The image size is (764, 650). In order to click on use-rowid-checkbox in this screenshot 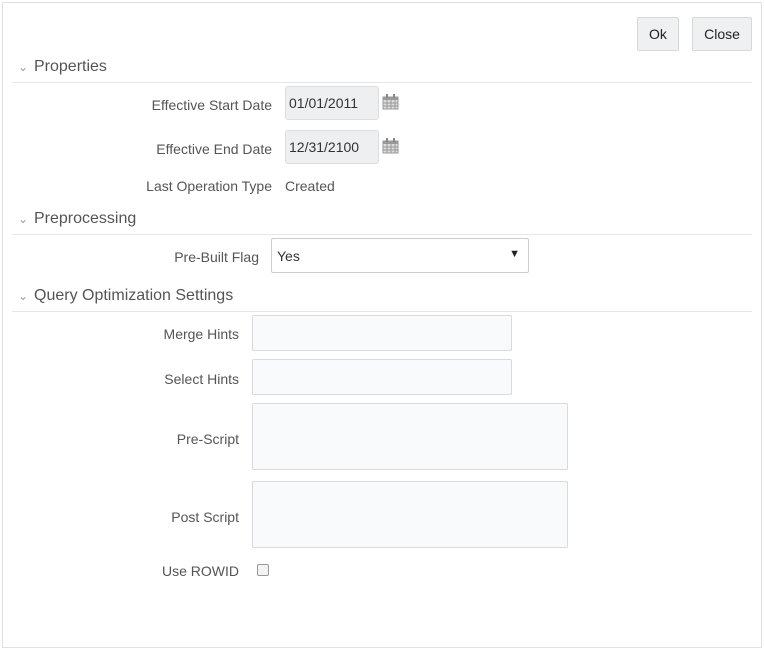, I will do `click(263, 570)`.